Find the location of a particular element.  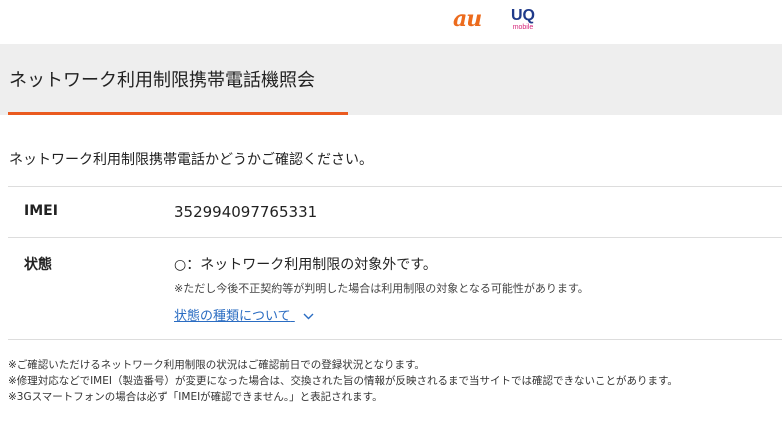

footnote-item: ※ご確認いただけるネットワーク利用制限の状況はご確認前日での登録状況となります。 is located at coordinates (216, 365).